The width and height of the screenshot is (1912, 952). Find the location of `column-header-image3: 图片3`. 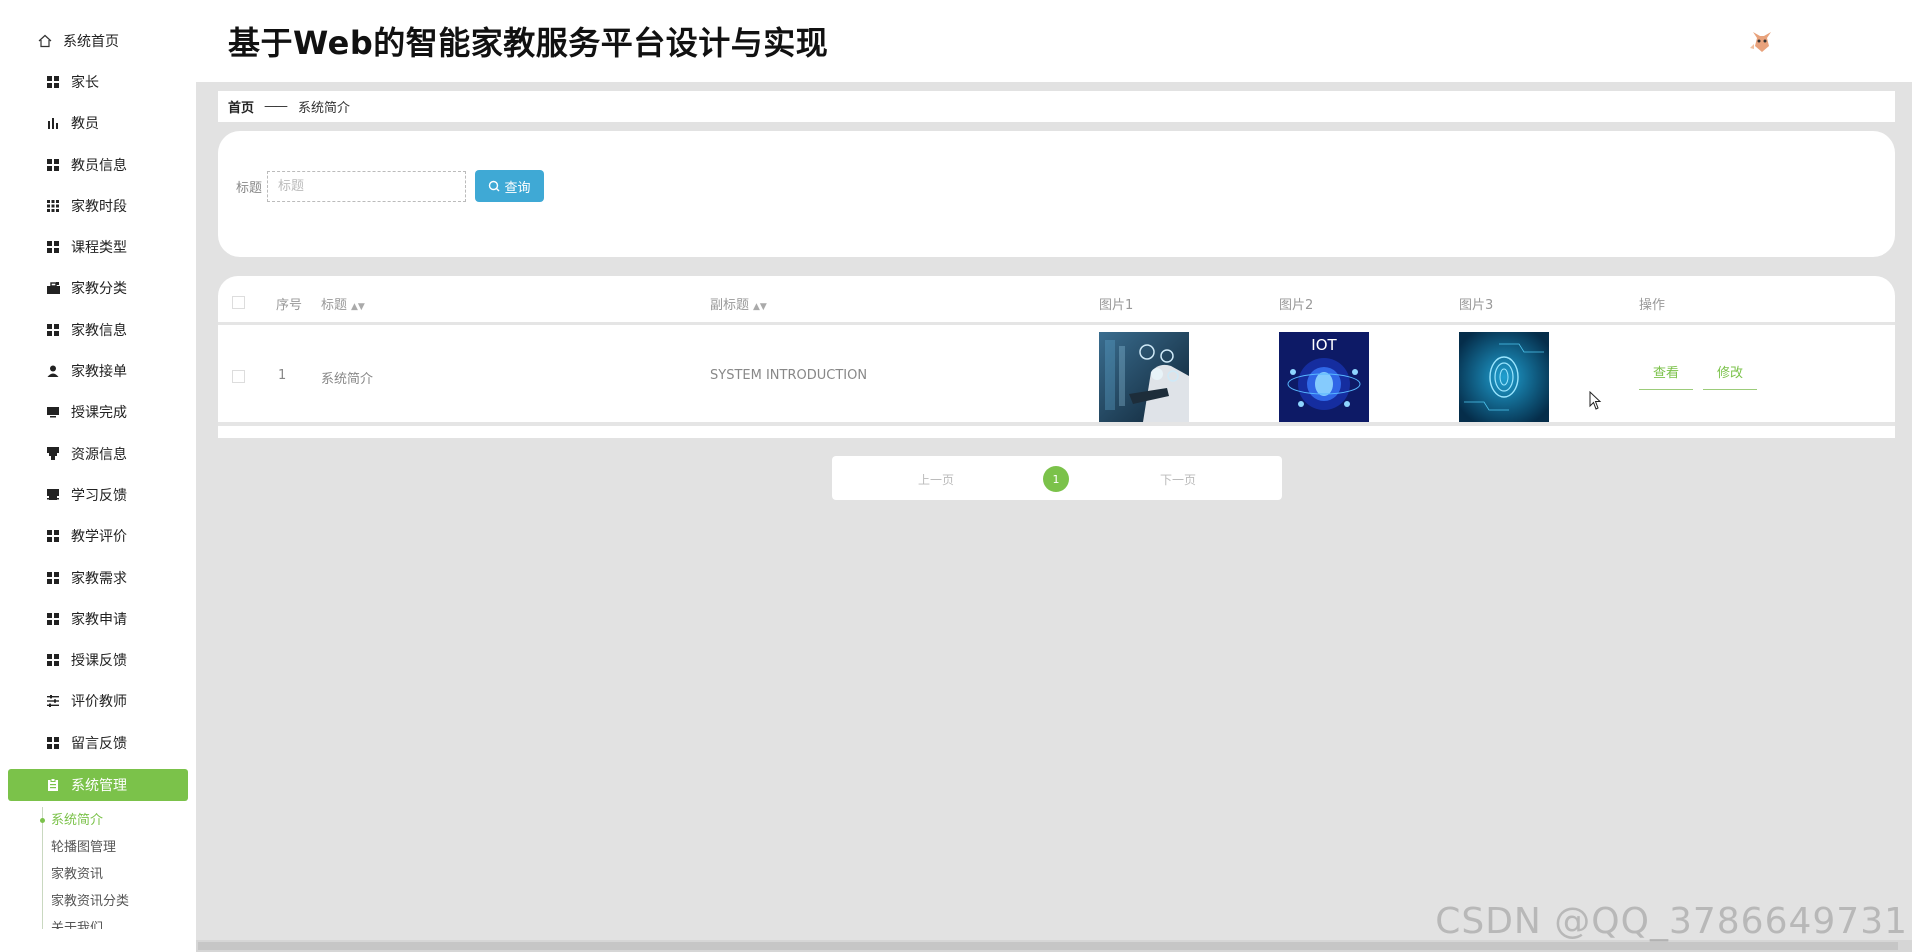

column-header-image3: 图片3 is located at coordinates (1476, 305).